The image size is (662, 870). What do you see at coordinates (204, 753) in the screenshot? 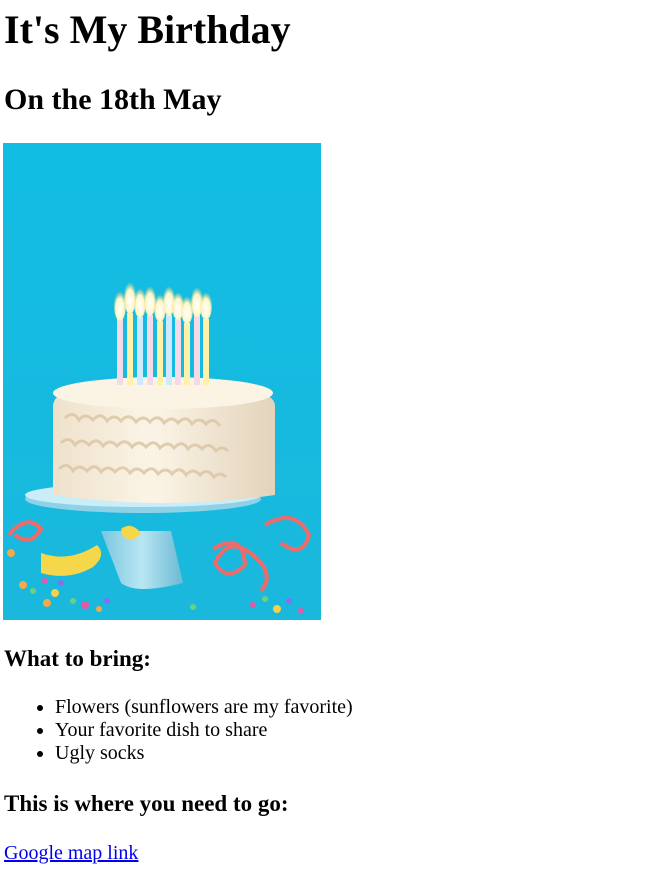
I see `list-item: Ugly socks` at bounding box center [204, 753].